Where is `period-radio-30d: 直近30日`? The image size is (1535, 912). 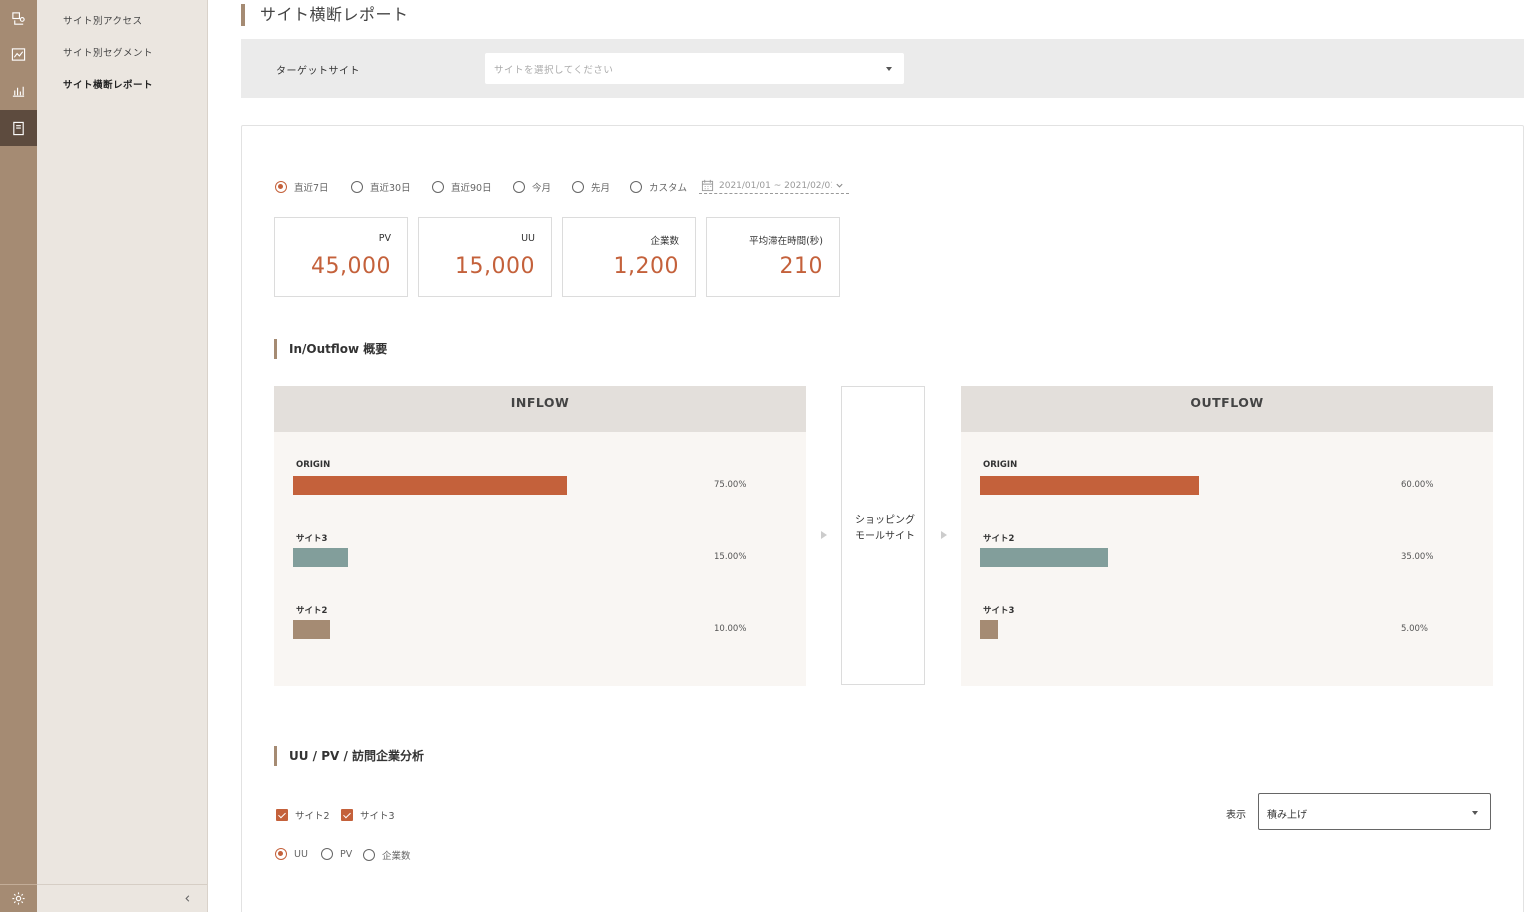
period-radio-30d: 直近30日 is located at coordinates (381, 187).